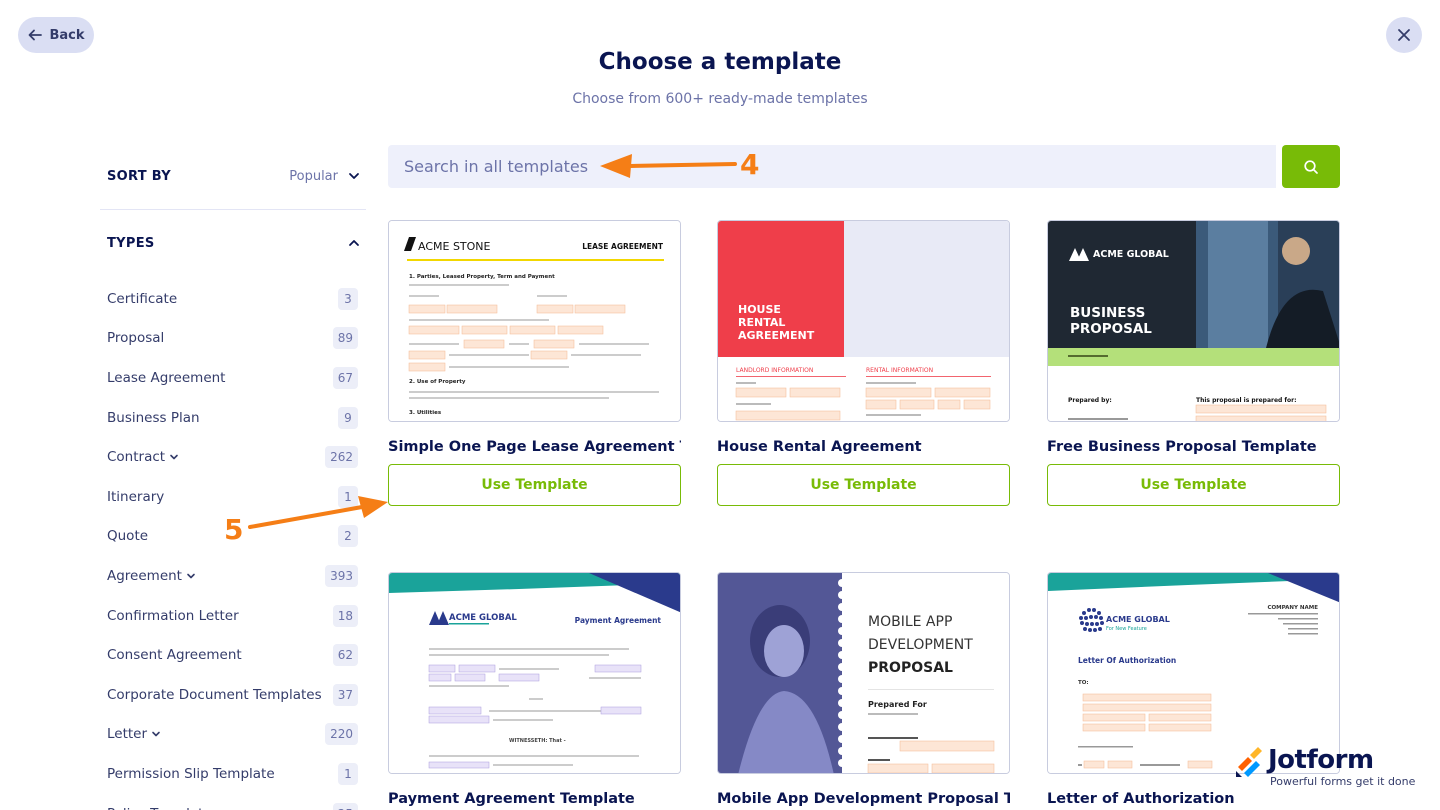 The image size is (1440, 810). I want to click on type-name-text: Agreement, so click(144, 575).